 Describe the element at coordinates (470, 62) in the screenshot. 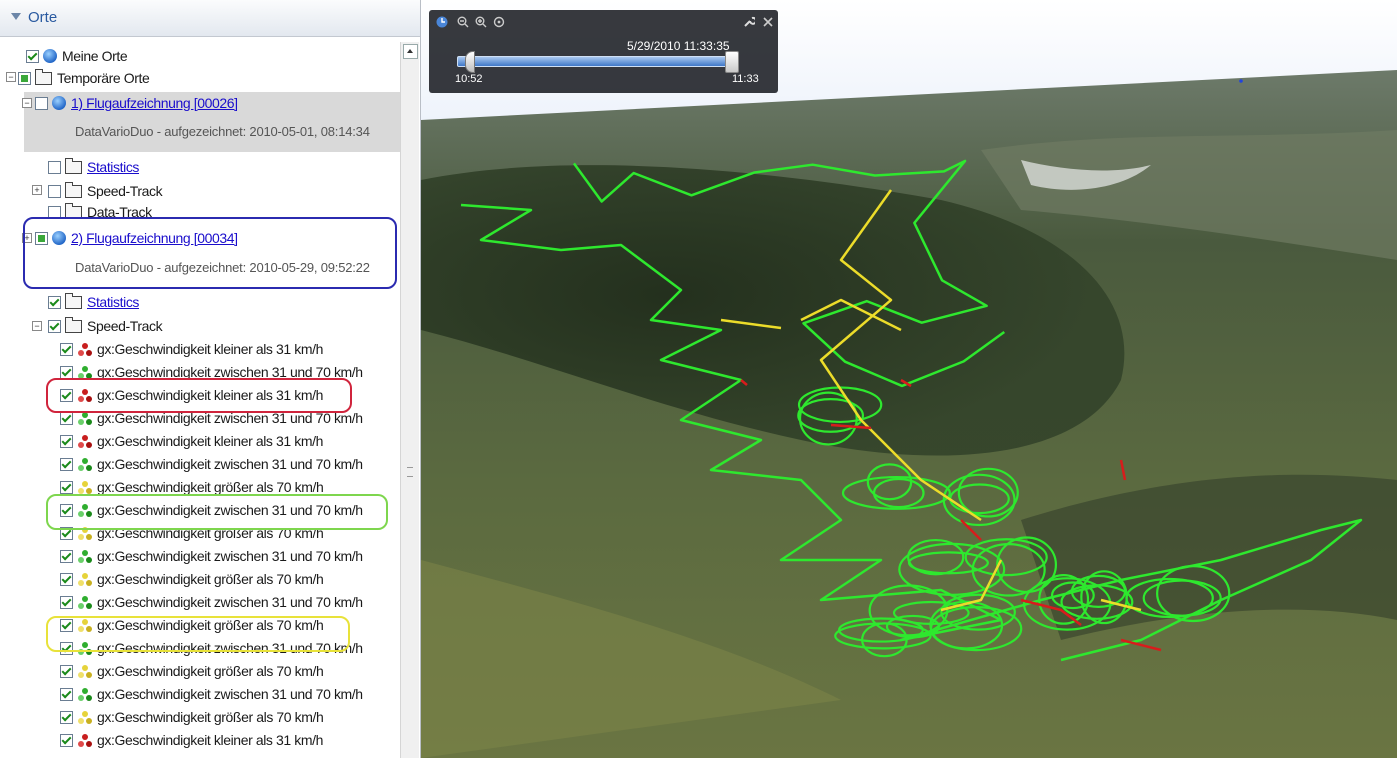

I see `time-slider-start-handle` at that location.